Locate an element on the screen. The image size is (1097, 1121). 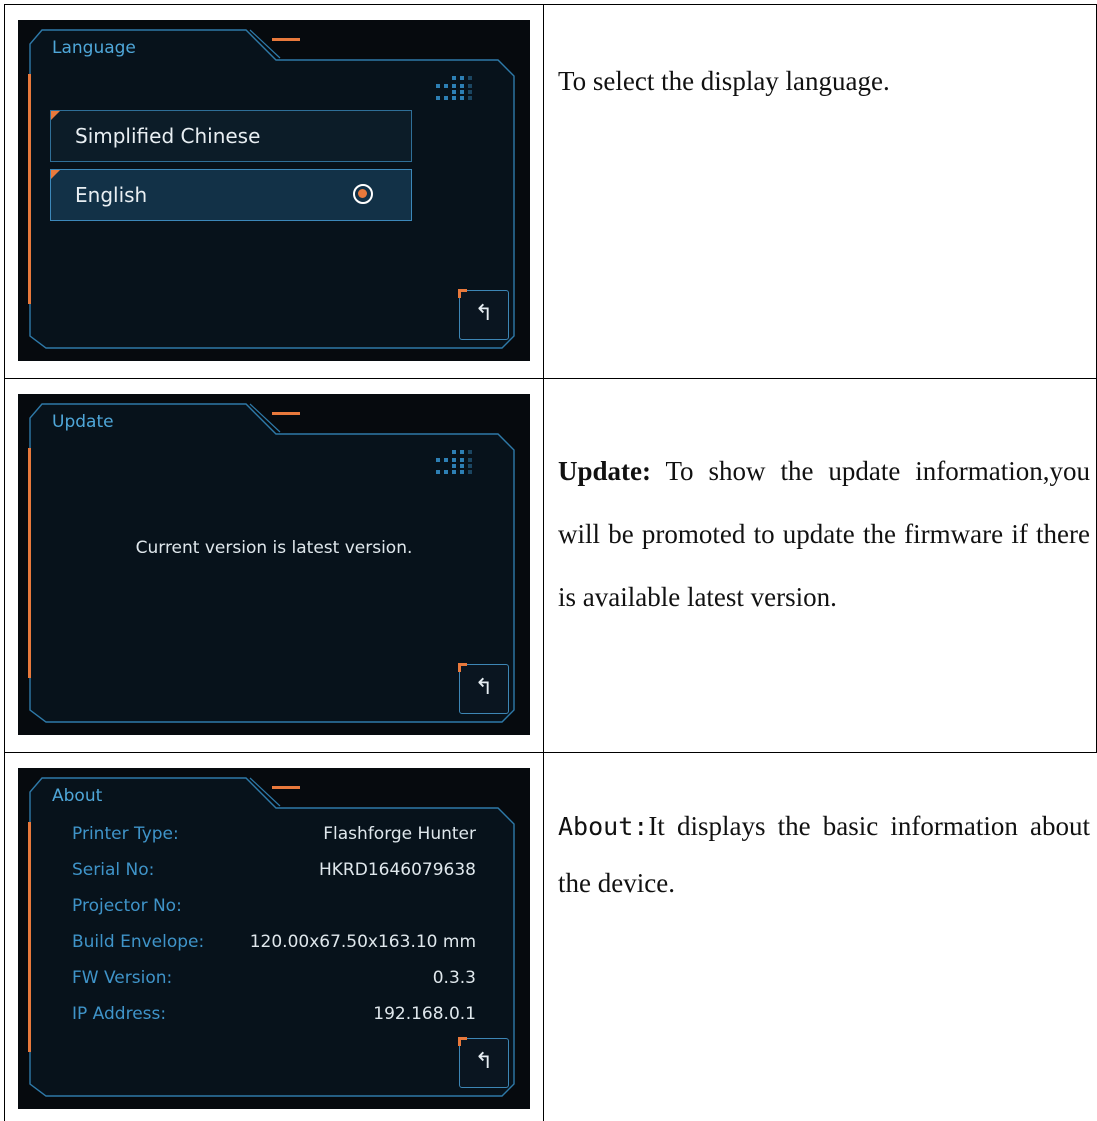
description-label: About: is located at coordinates (603, 826).